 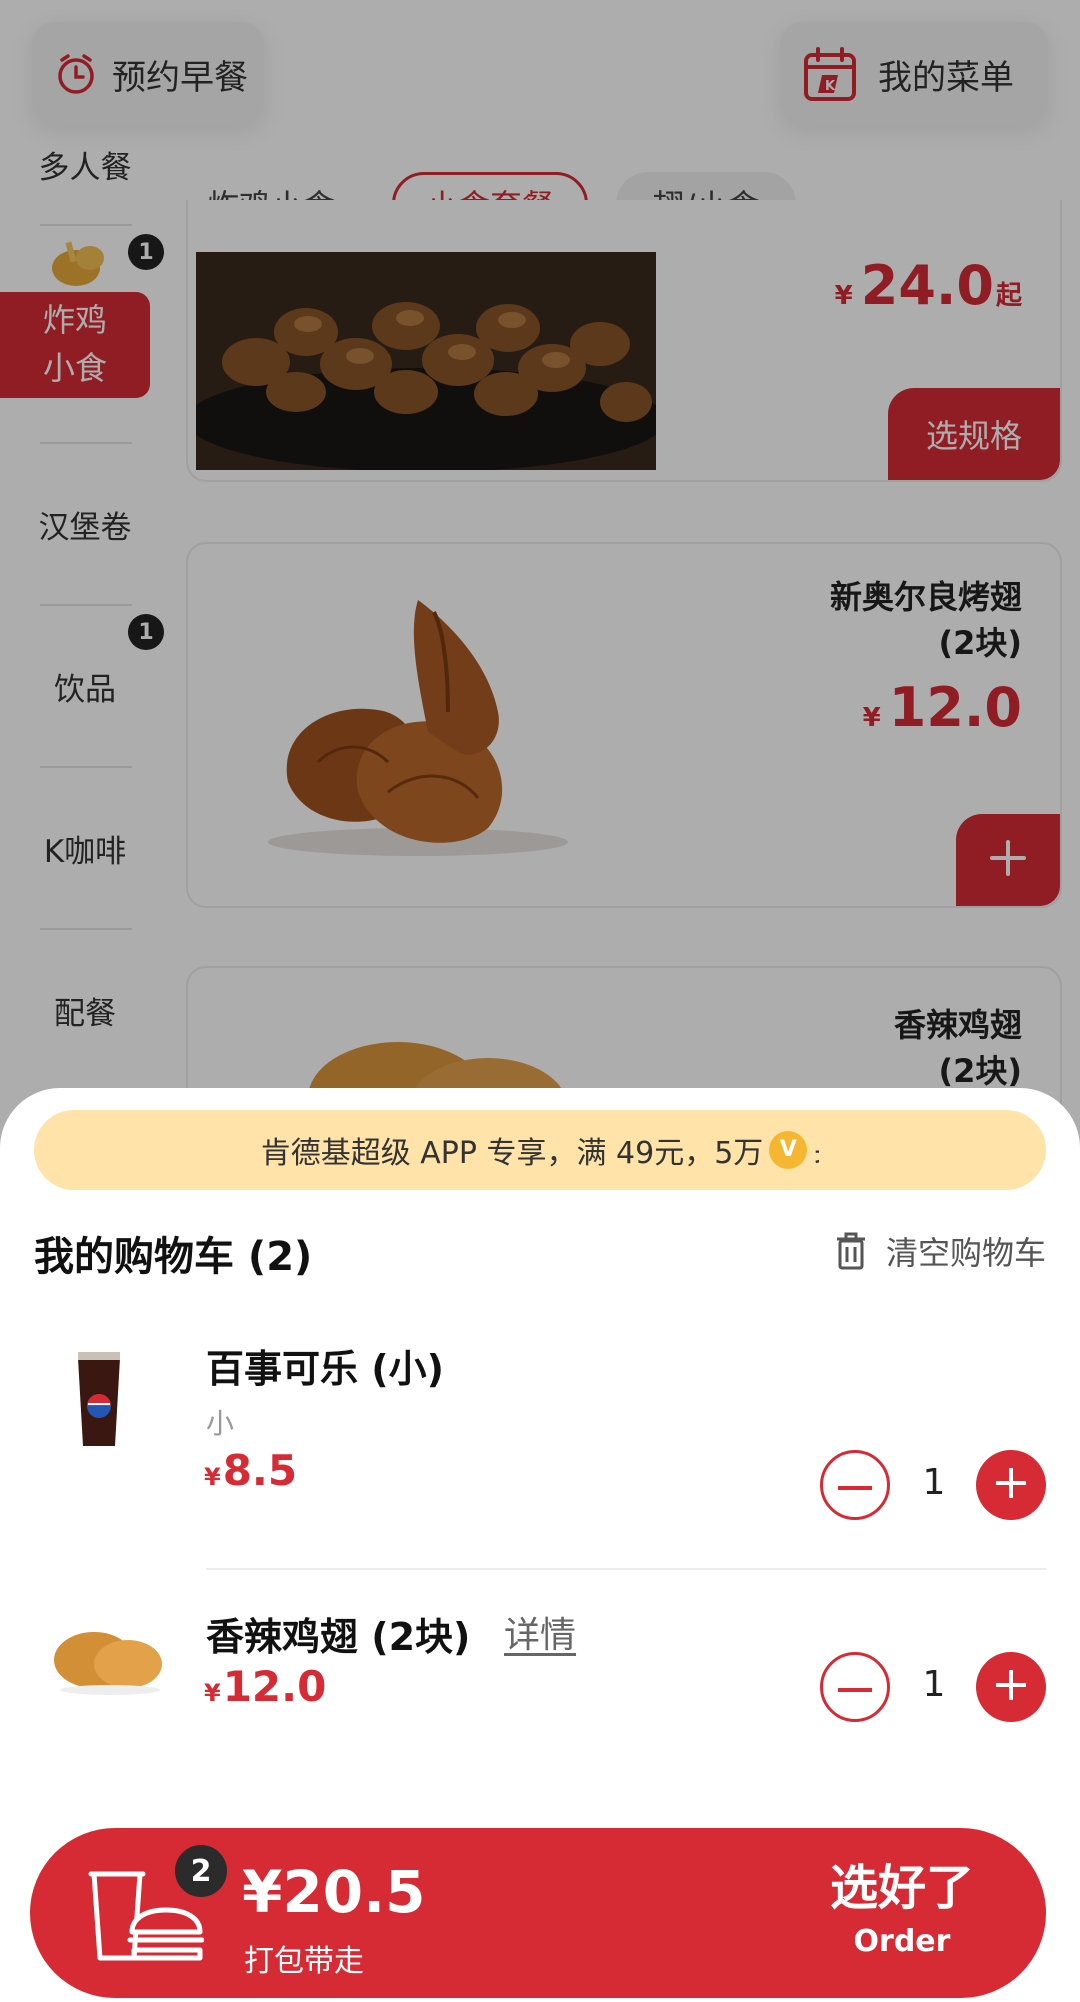 I want to click on cart-item-divider, so click(x=626, y=1569).